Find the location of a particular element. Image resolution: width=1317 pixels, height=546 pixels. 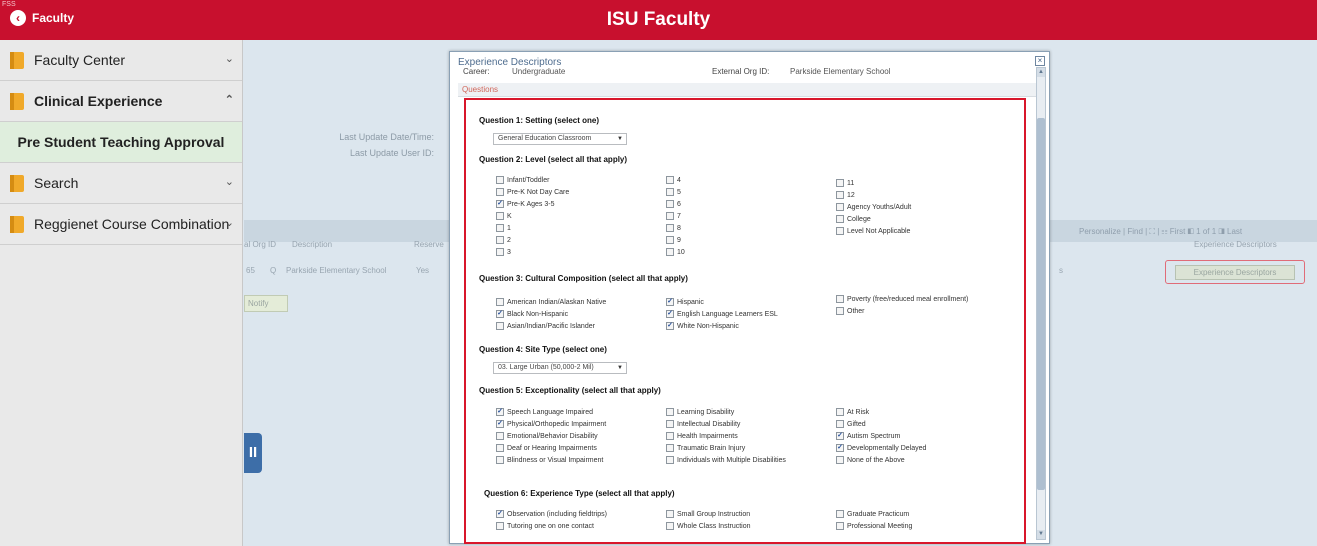

checkbox-option: None of the Above is located at coordinates (870, 460).